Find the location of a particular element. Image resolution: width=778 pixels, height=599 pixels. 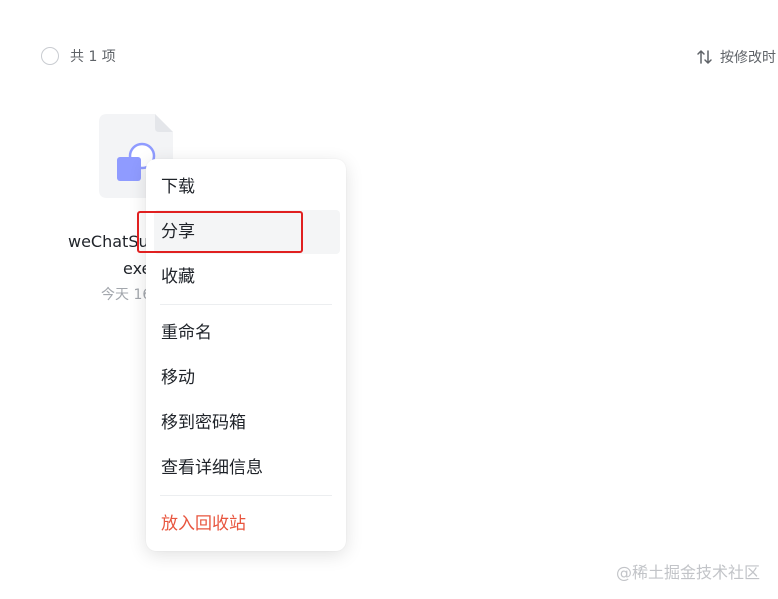

menu-item-download: 下载 is located at coordinates (246, 187).